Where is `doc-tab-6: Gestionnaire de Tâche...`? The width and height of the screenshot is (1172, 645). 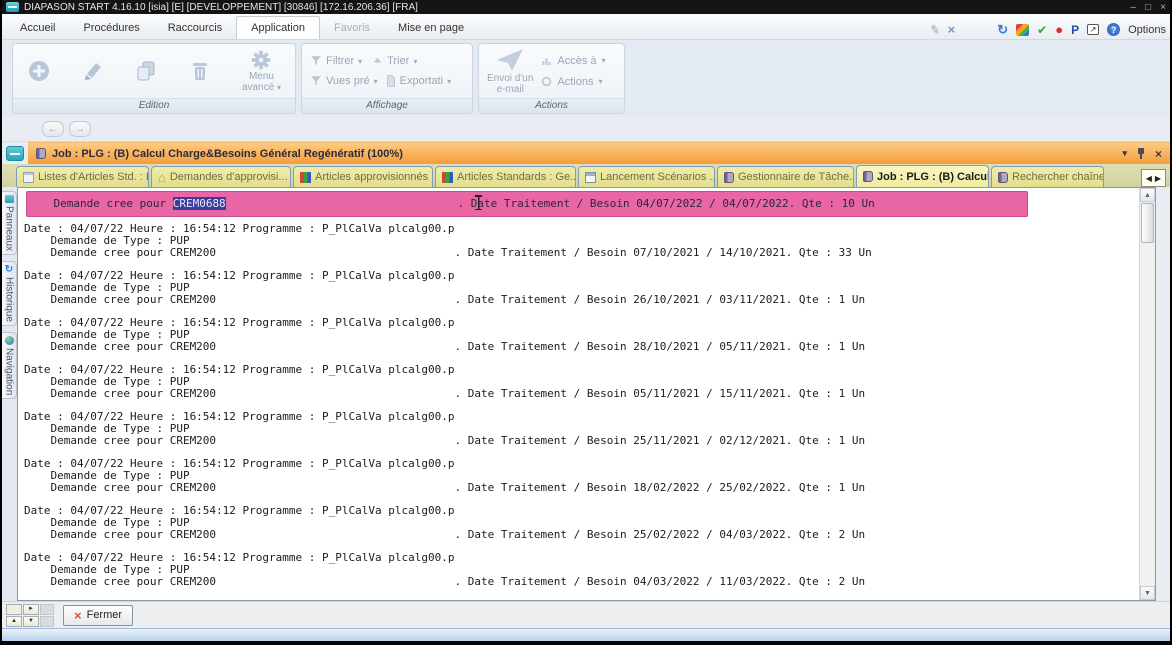
doc-tab-6: Gestionnaire de Tâche... is located at coordinates (785, 176).